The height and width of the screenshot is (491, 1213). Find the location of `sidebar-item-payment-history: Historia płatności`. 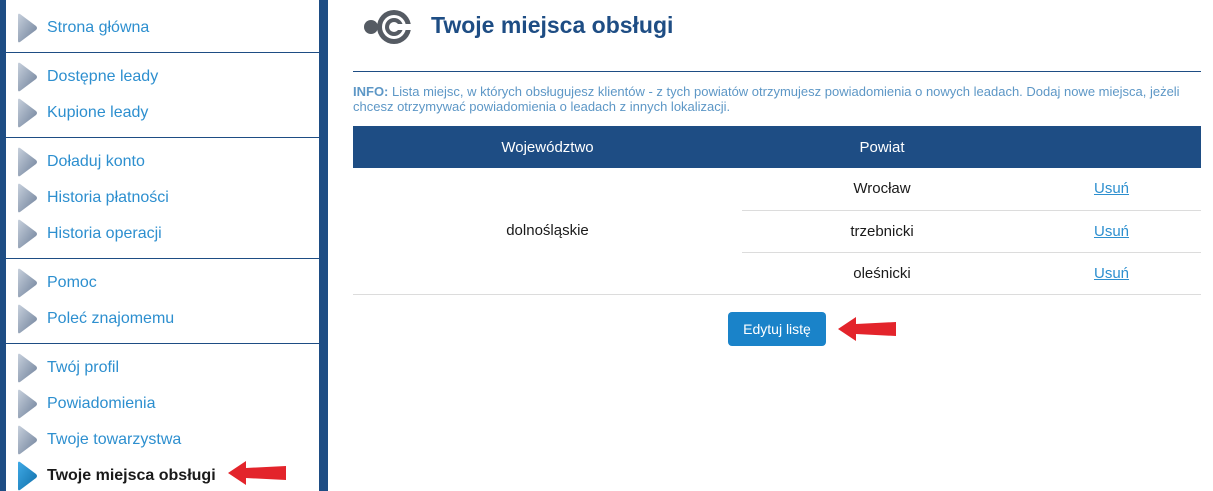

sidebar-item-payment-history: Historia płatności is located at coordinates (162, 198).